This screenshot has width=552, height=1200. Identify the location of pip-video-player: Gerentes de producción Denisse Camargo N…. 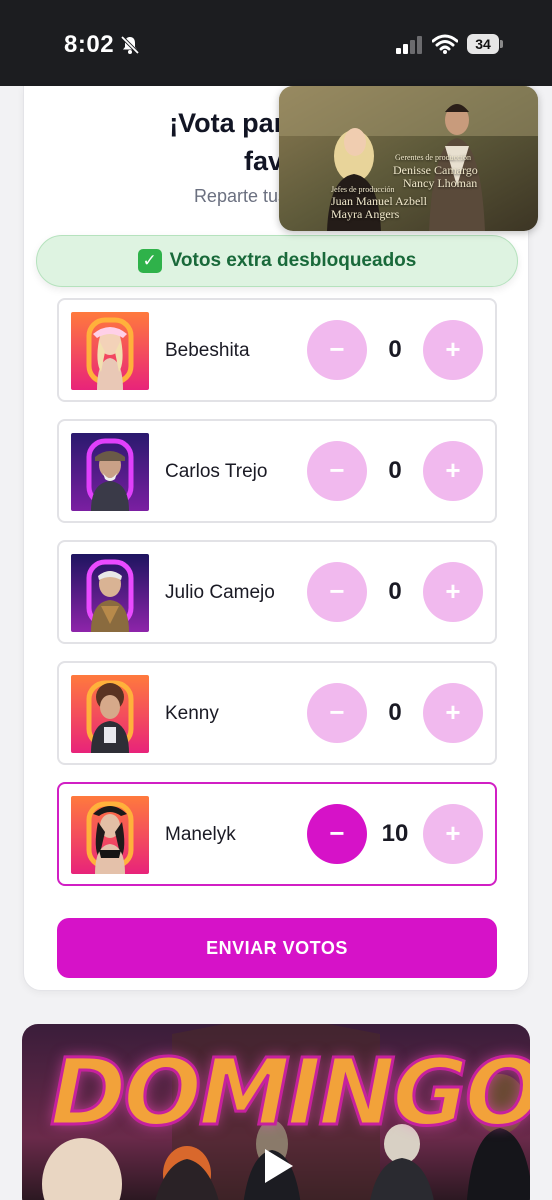
(408, 158).